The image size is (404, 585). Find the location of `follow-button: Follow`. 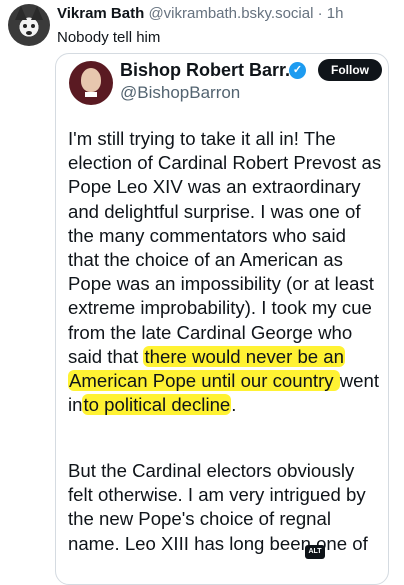

follow-button: Follow is located at coordinates (350, 70).